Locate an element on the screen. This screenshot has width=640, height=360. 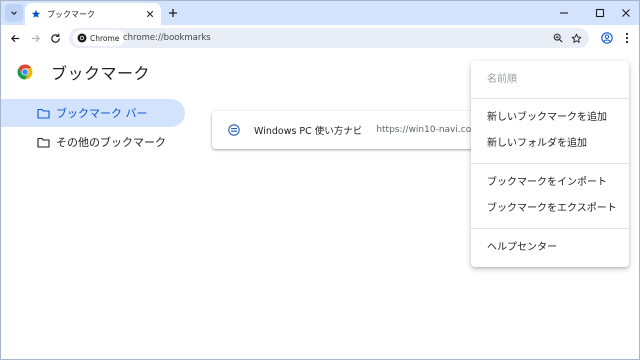
favicon-icon is located at coordinates (234, 130).